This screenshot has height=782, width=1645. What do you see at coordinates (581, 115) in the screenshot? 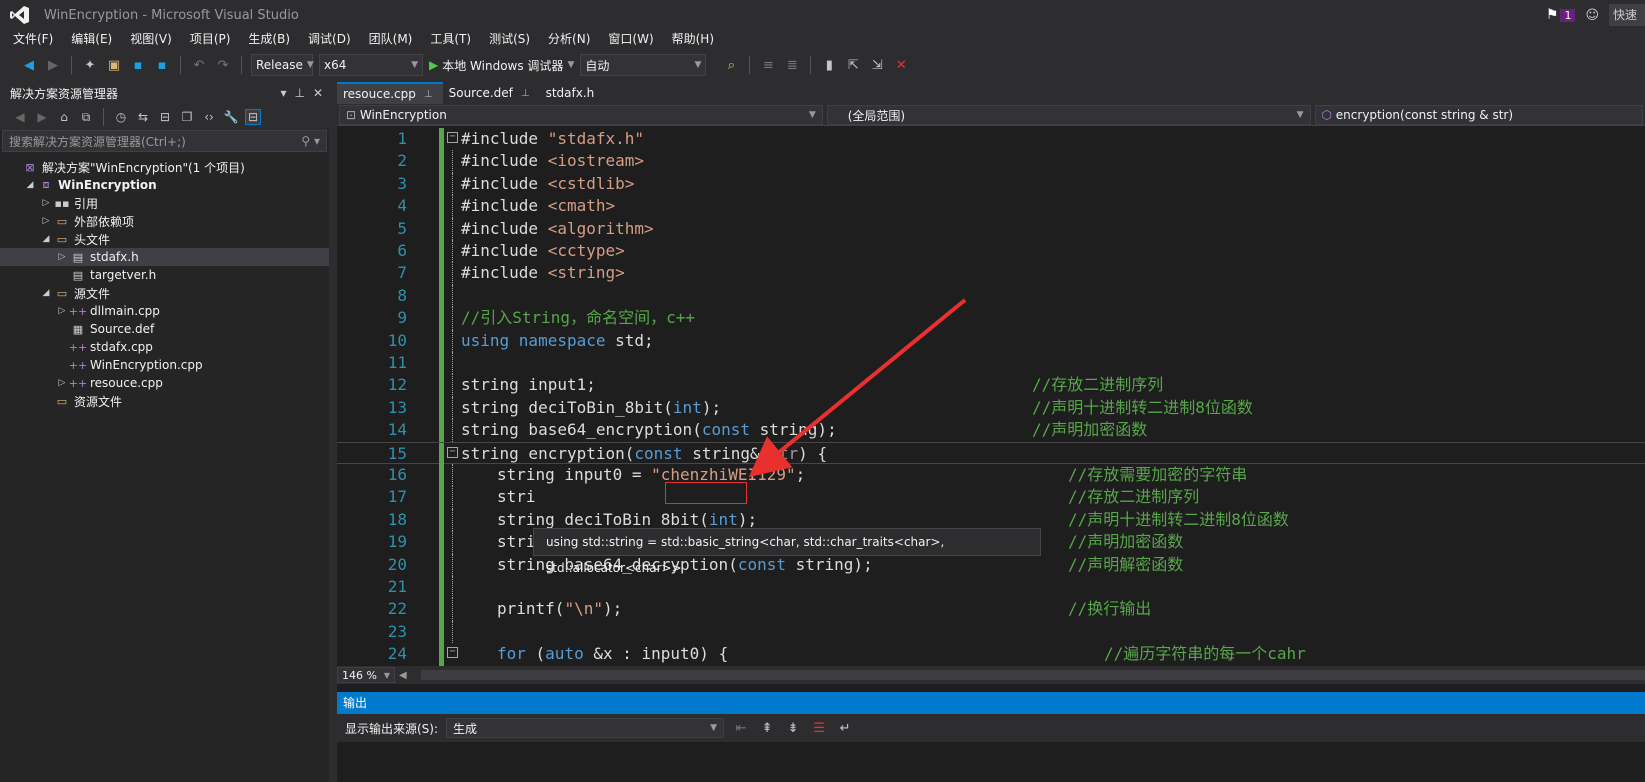
I see `project-nav-select: ⊡ WinEncryption ▼` at bounding box center [581, 115].